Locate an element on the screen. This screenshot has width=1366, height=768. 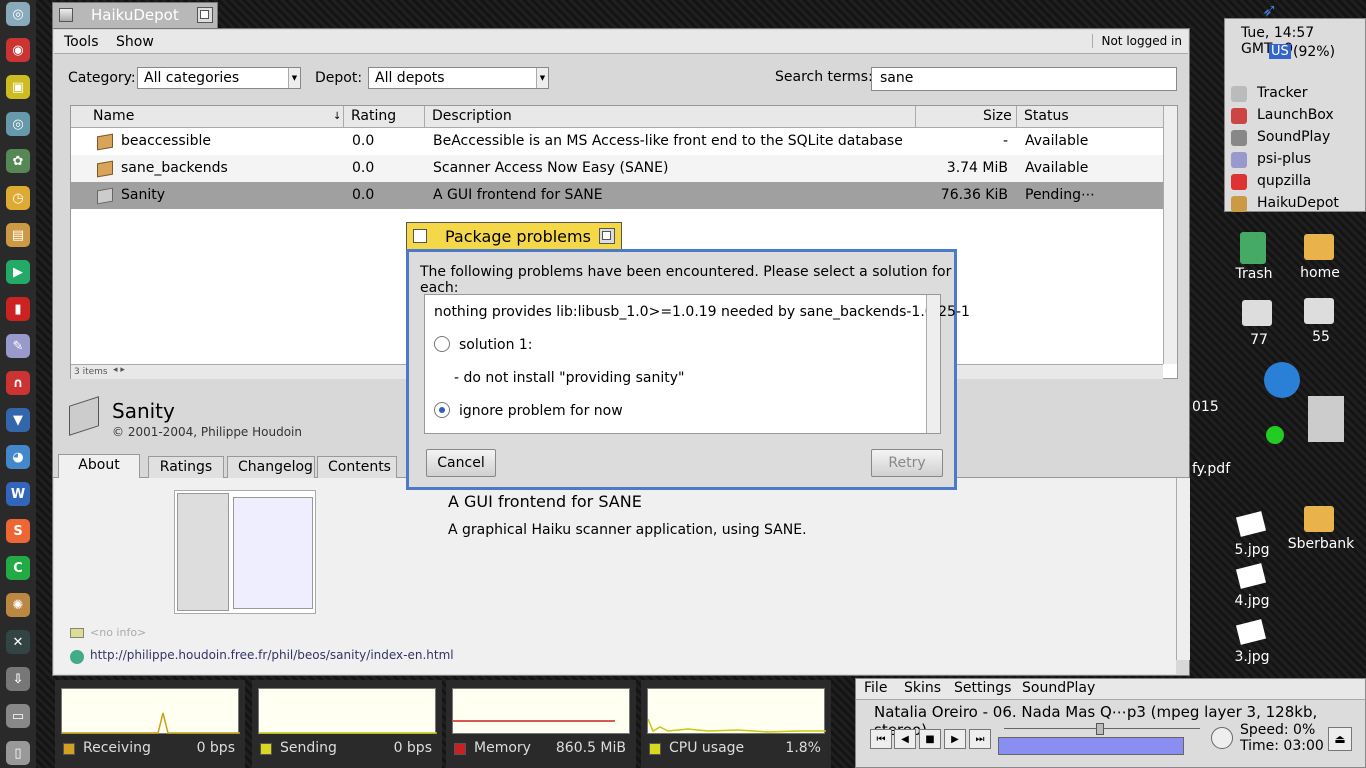
paint-icon: ✺ is located at coordinates (18, 605).